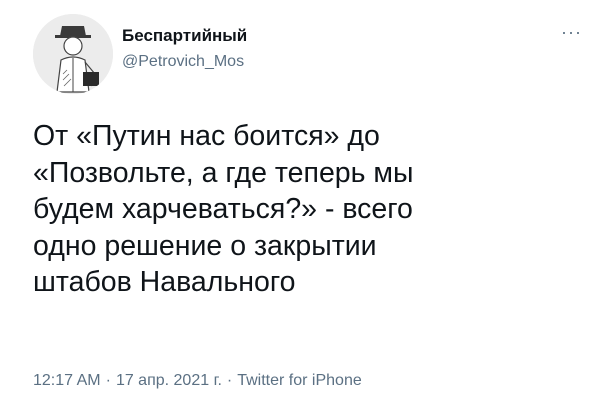  What do you see at coordinates (169, 380) in the screenshot?
I see `tweet-date: 17 апр. 2021 г.` at bounding box center [169, 380].